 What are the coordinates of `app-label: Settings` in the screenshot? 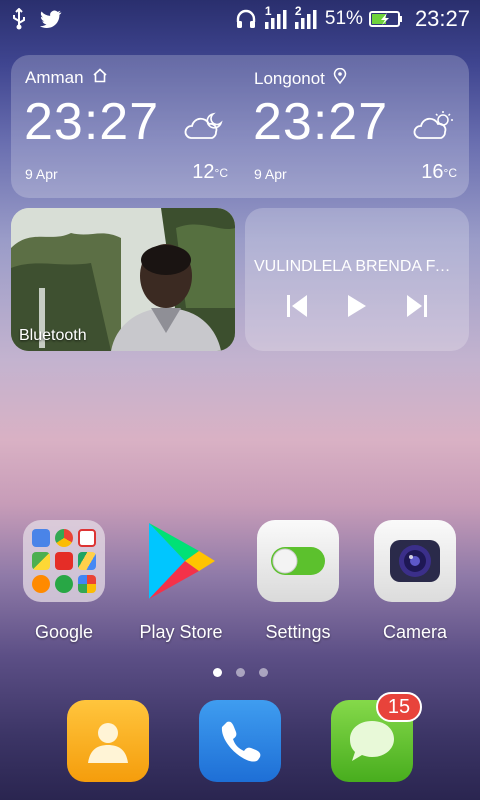 It's located at (298, 632).